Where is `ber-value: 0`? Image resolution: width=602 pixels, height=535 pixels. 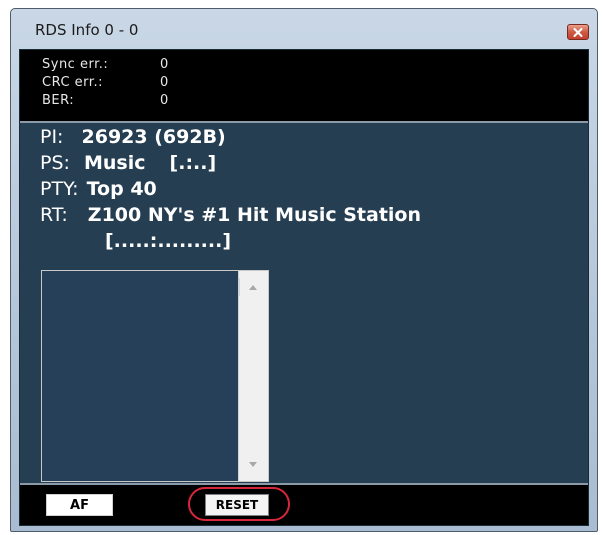 ber-value: 0 is located at coordinates (164, 100).